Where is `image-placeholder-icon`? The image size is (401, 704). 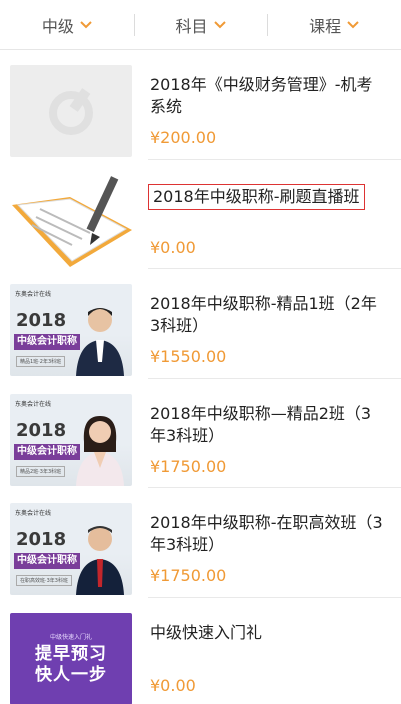
image-placeholder-icon is located at coordinates (71, 111).